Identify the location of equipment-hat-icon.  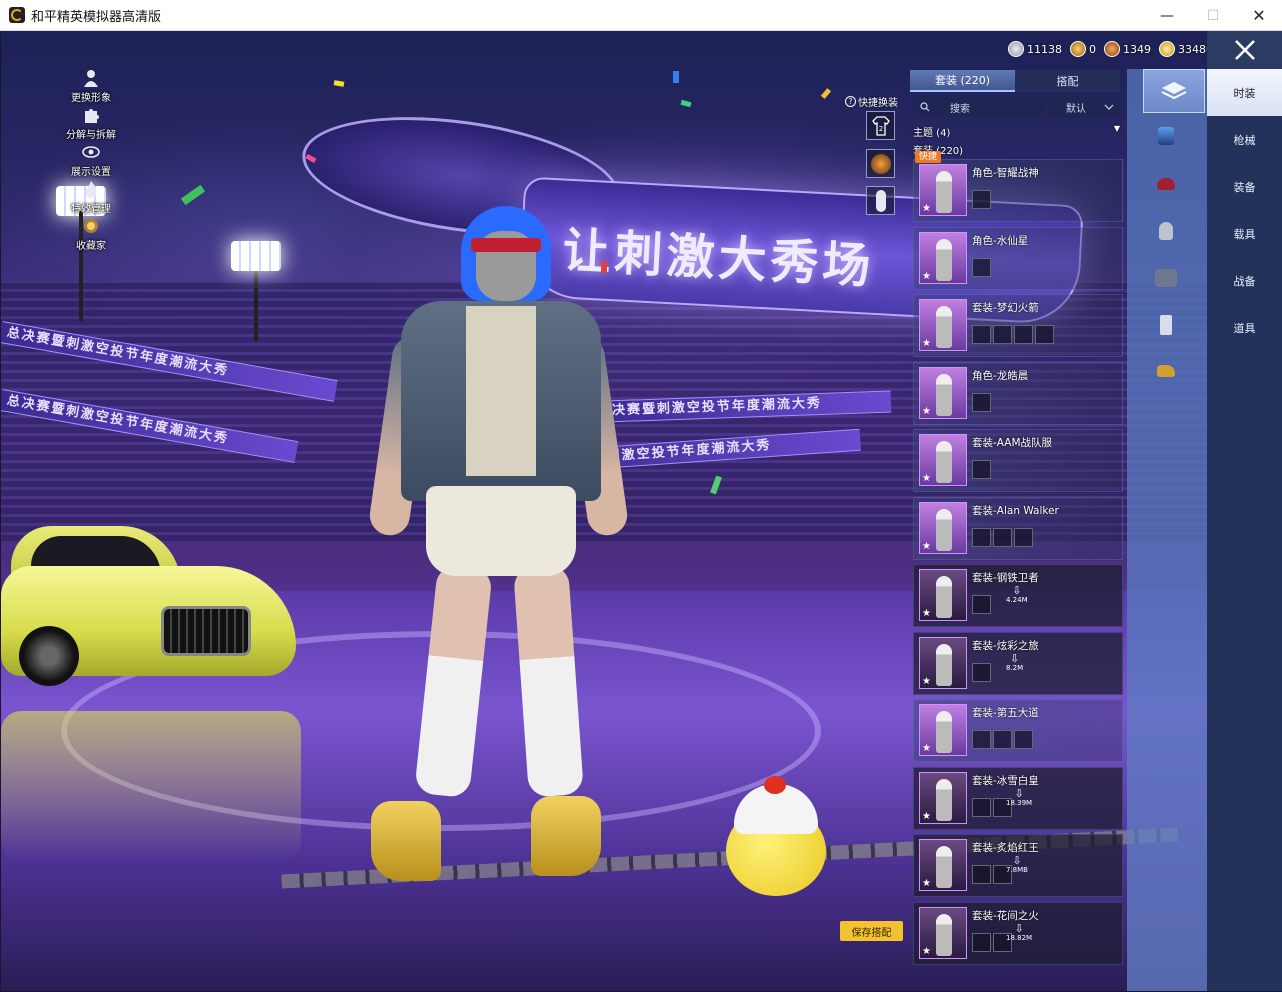
(1166, 184).